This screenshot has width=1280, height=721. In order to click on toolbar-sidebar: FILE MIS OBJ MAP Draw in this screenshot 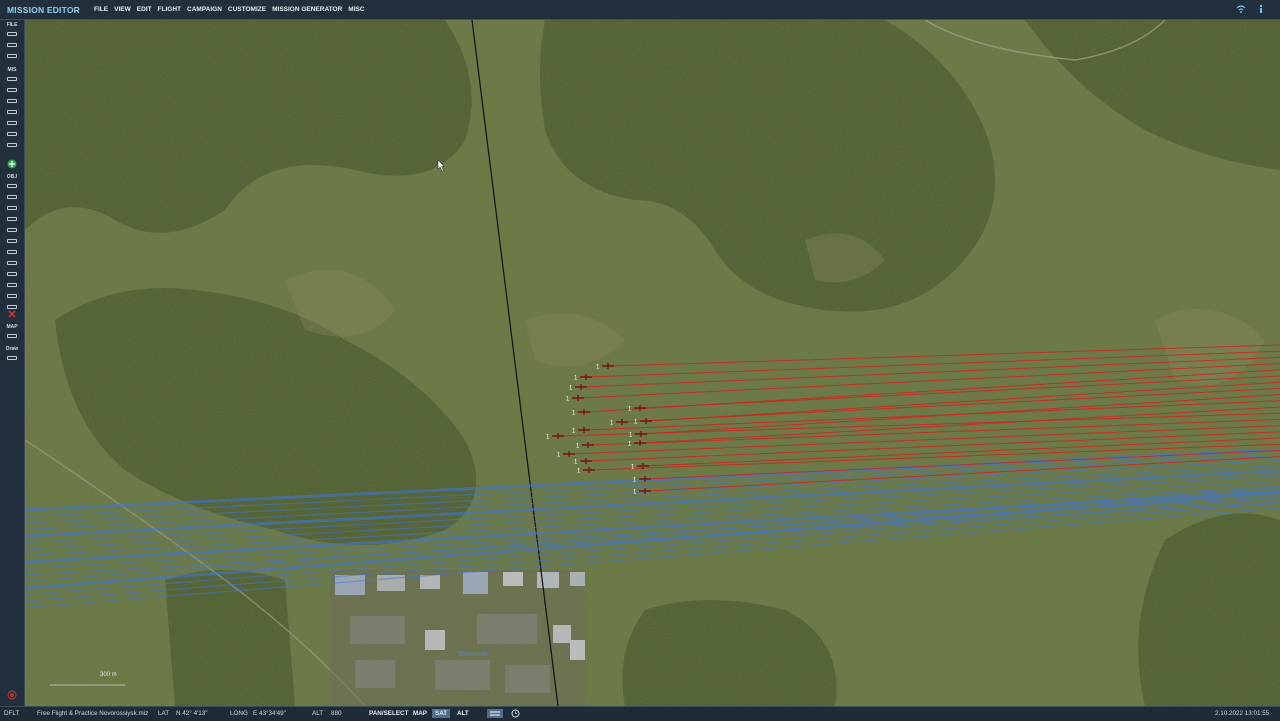, I will do `click(12, 363)`.